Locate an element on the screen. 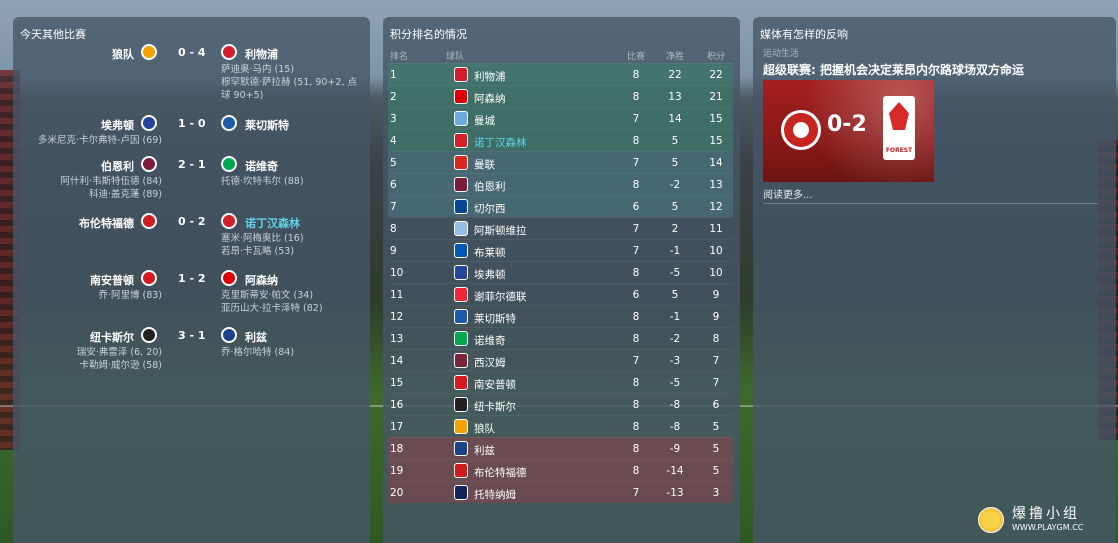 The height and width of the screenshot is (543, 1118). row-gd: -13 is located at coordinates (675, 493).